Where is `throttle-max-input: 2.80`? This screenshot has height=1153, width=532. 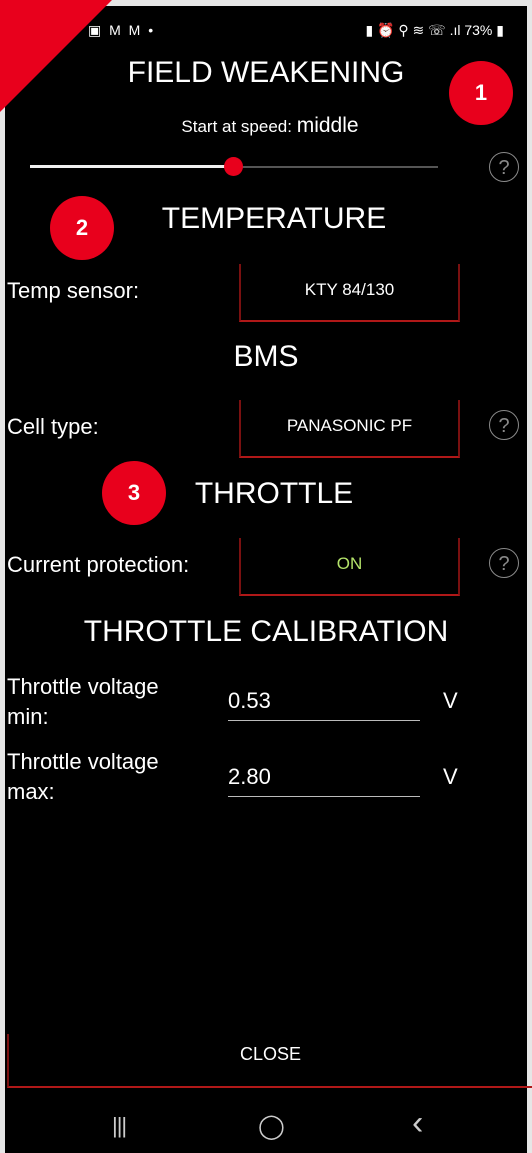
throttle-max-input: 2.80 is located at coordinates (324, 780).